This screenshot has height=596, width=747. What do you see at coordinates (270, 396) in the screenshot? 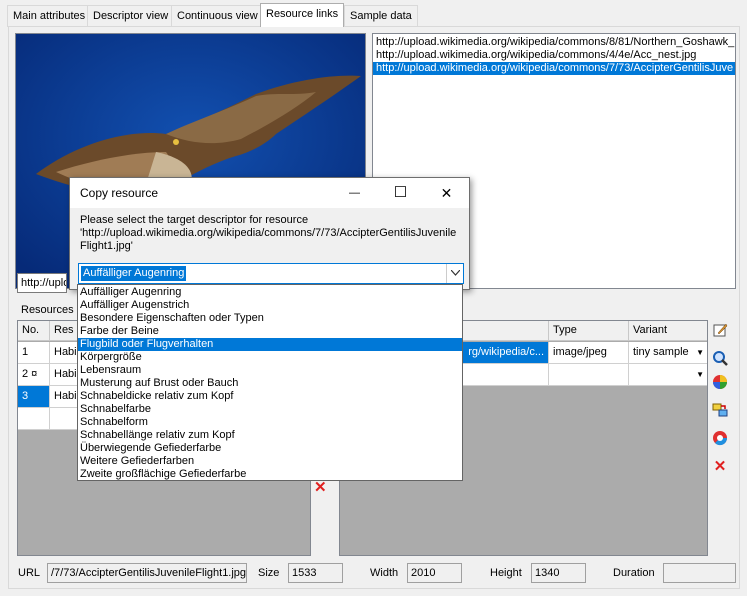
I see `dropdown-option: Schnabeldicke relativ zum Kopf` at bounding box center [270, 396].